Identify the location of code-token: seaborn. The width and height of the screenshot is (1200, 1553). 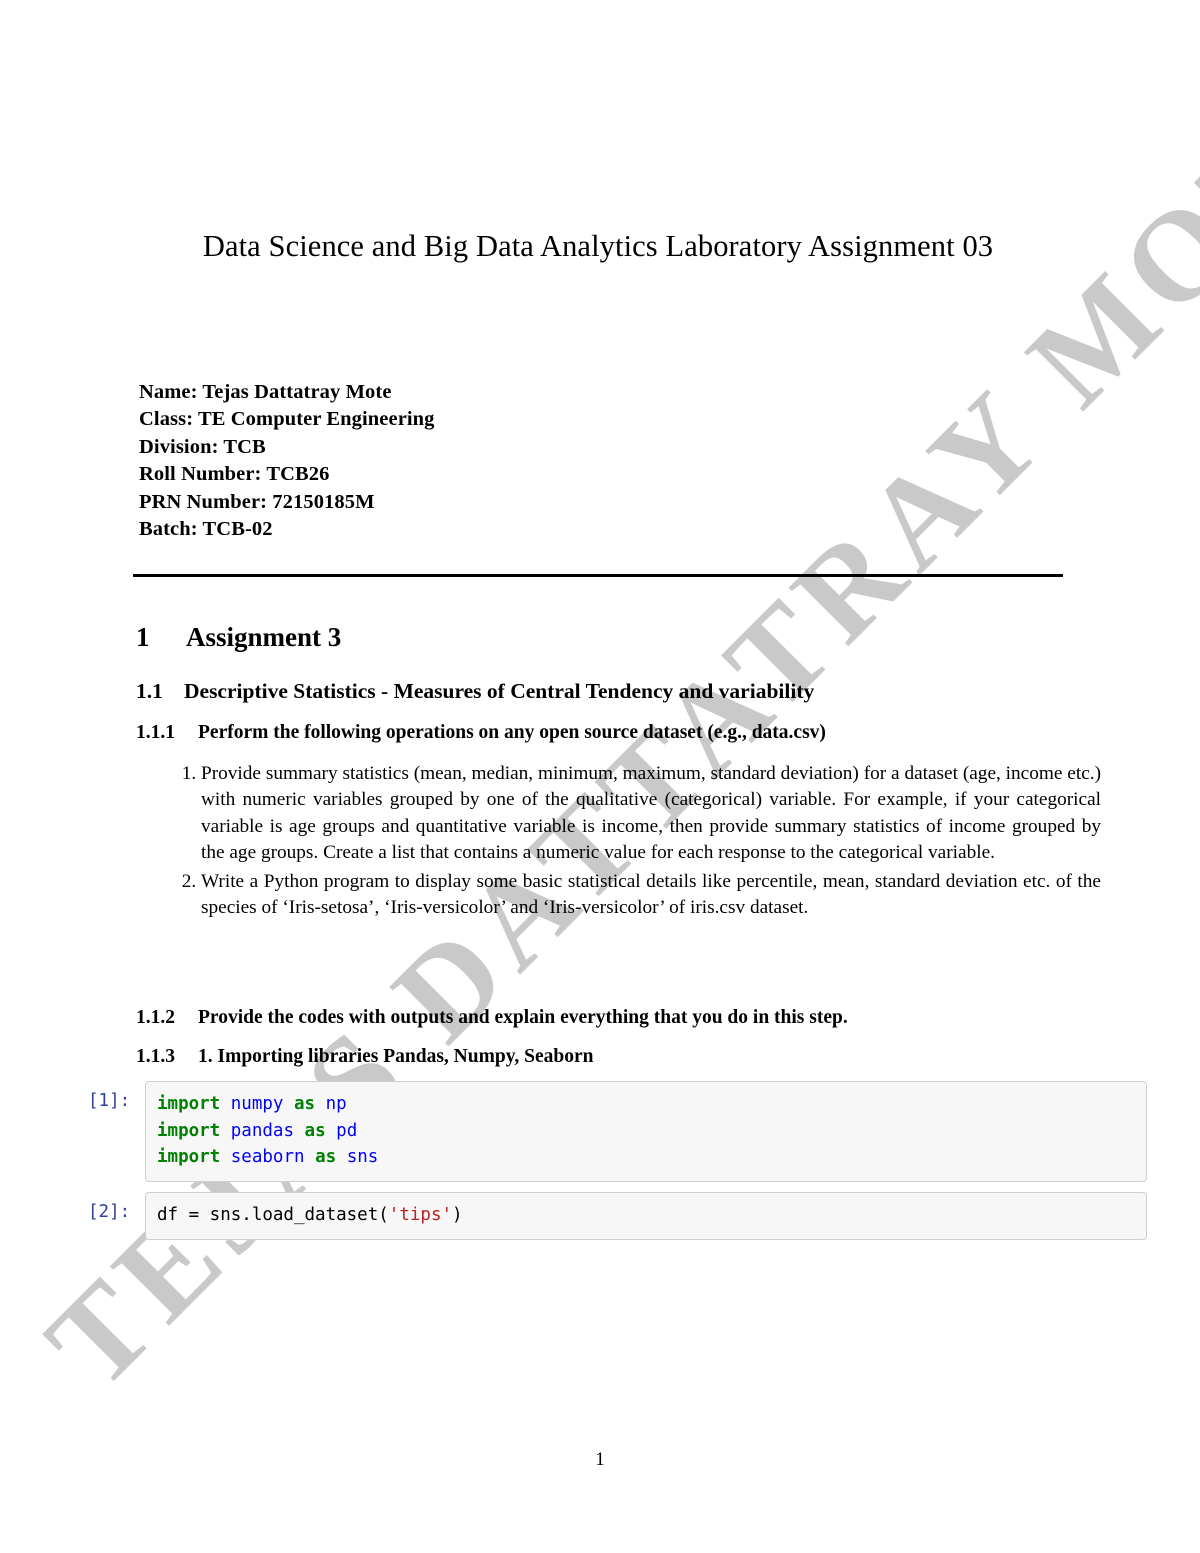
(267, 1157).